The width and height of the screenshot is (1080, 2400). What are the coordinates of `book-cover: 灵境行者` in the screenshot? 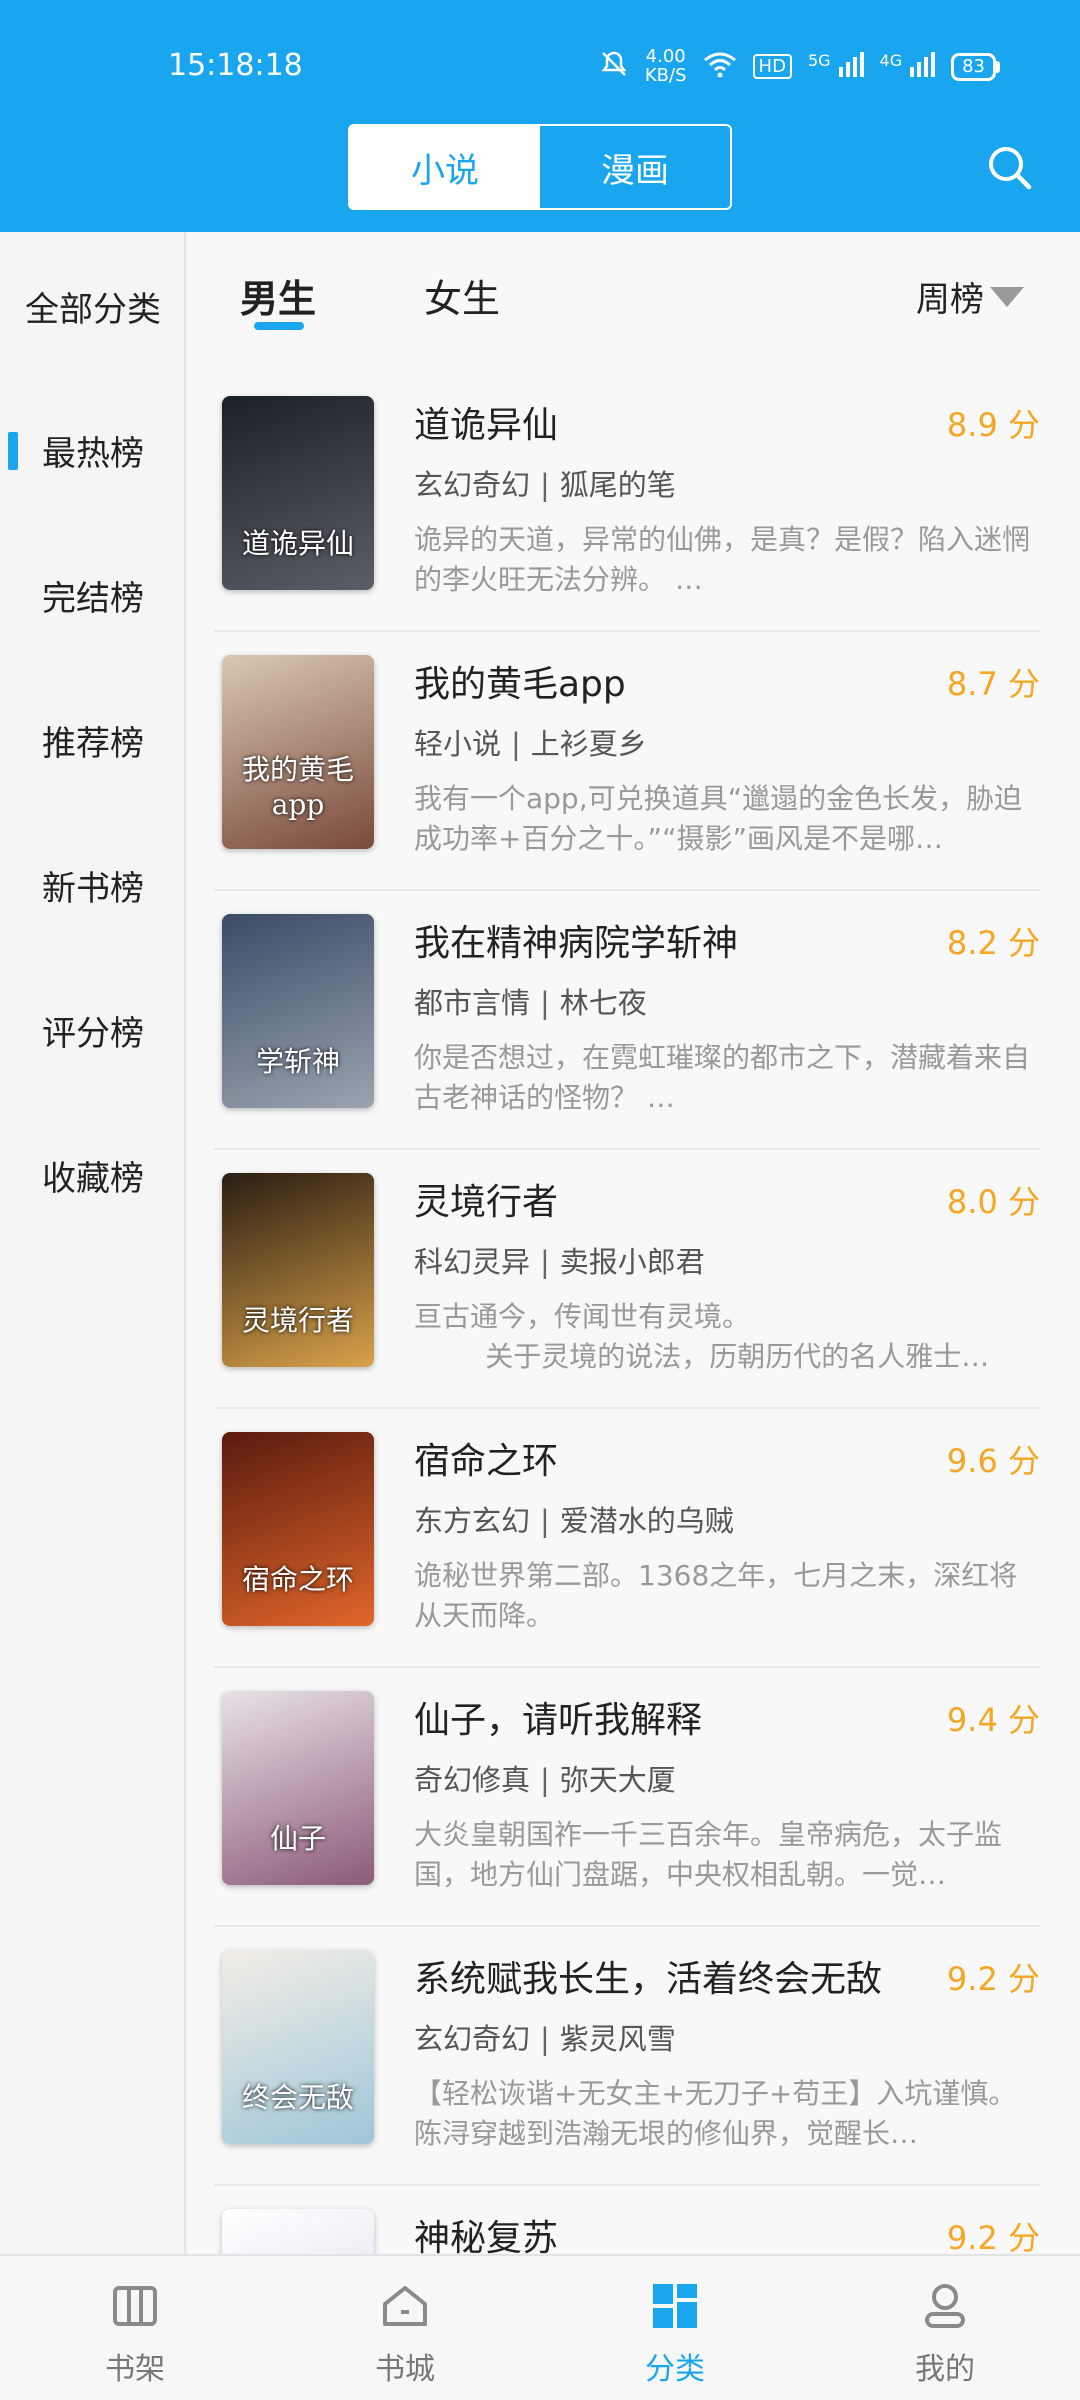 It's located at (298, 1270).